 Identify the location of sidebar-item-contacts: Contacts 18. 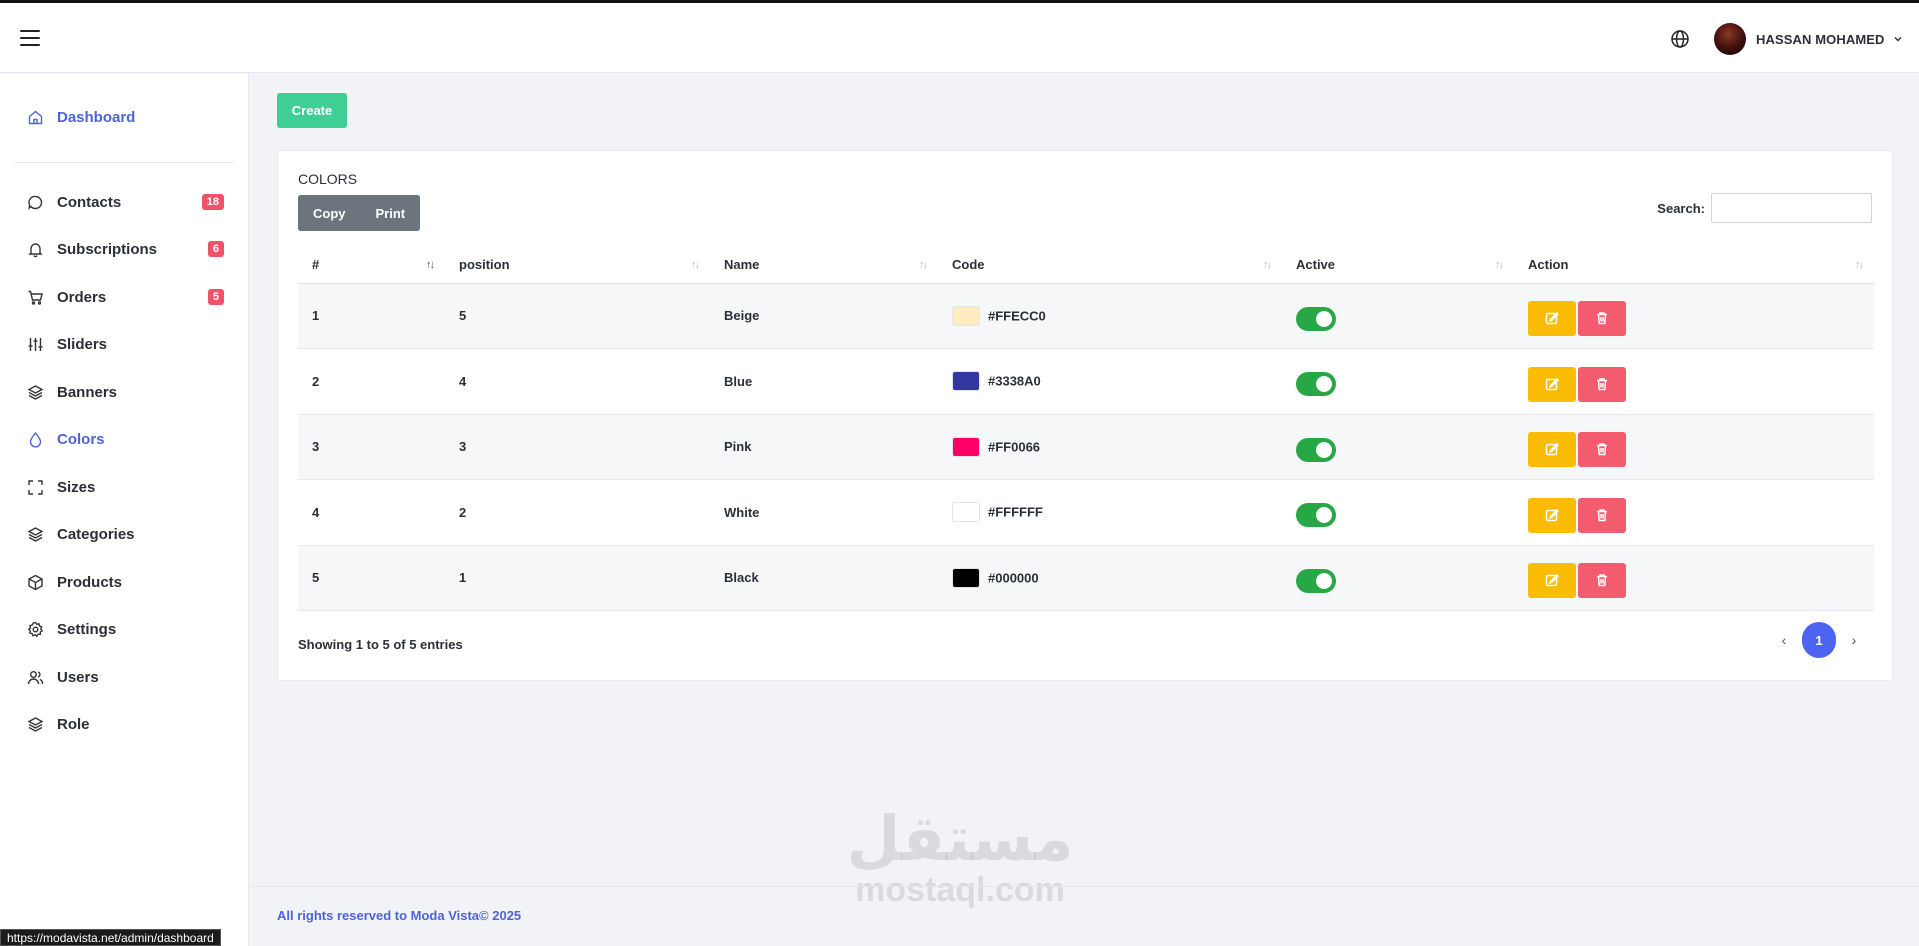
(124, 202).